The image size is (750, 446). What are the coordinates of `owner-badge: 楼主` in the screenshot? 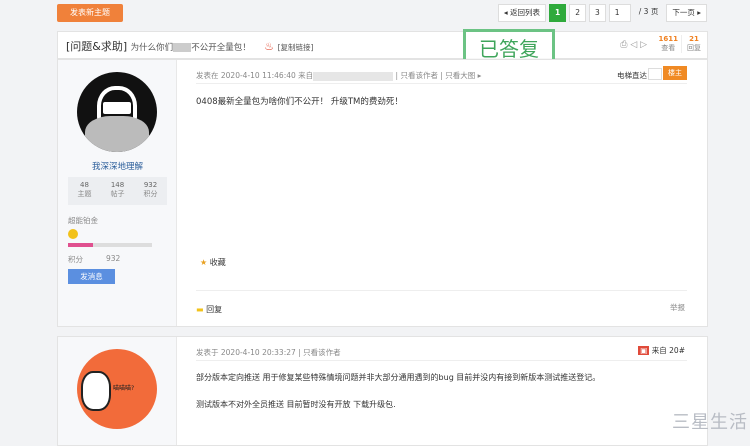 It's located at (675, 73).